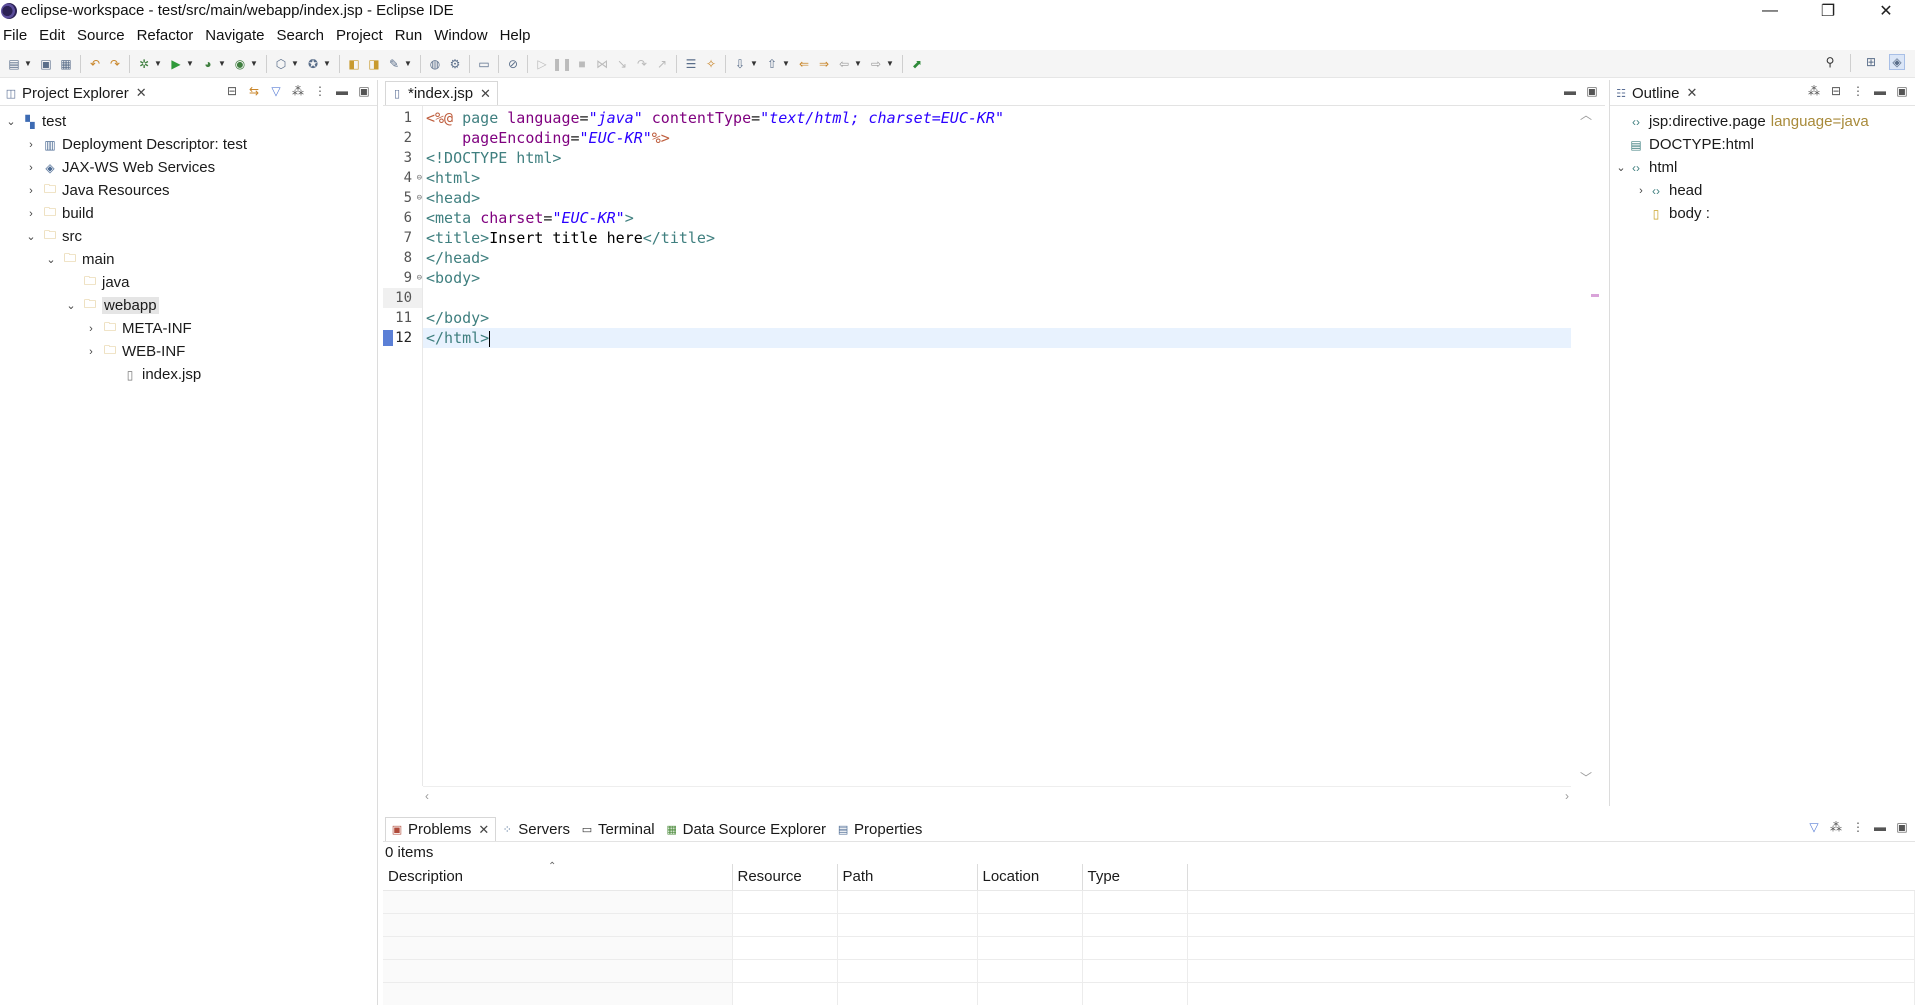 The height and width of the screenshot is (1005, 1915). Describe the element at coordinates (997, 318) in the screenshot. I see `code-line: </body>` at that location.